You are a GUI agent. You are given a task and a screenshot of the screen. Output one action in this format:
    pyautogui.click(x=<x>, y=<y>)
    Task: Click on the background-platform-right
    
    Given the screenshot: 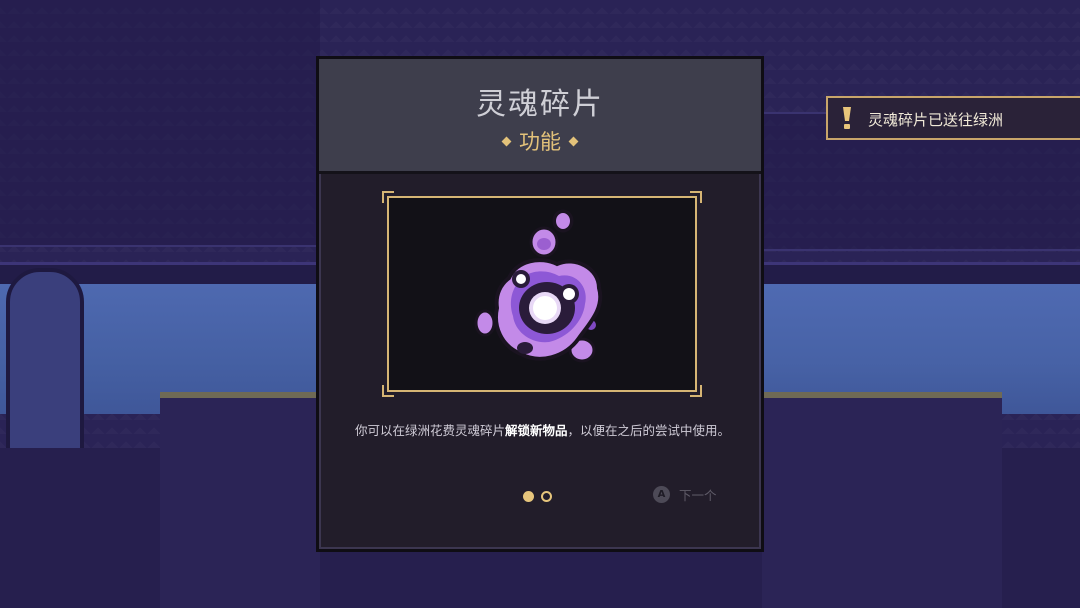 What is the action you would take?
    pyautogui.click(x=882, y=500)
    